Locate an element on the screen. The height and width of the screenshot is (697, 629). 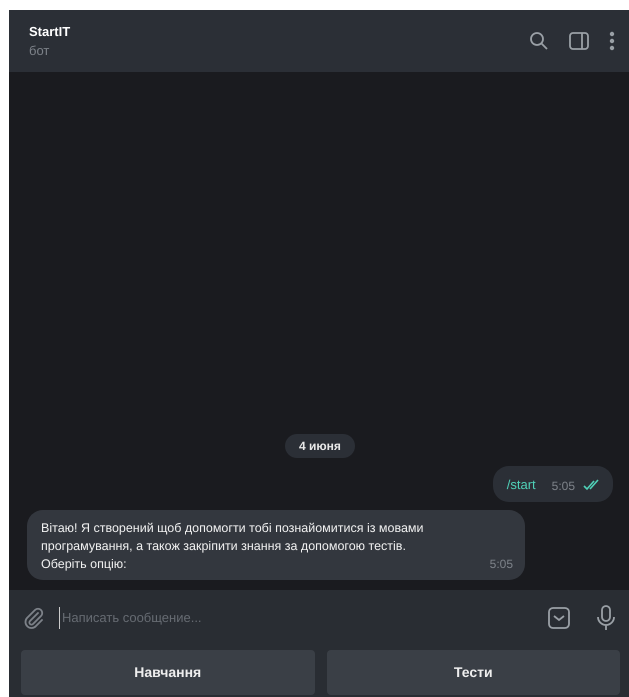
chat-subtitle: бот is located at coordinates (39, 51).